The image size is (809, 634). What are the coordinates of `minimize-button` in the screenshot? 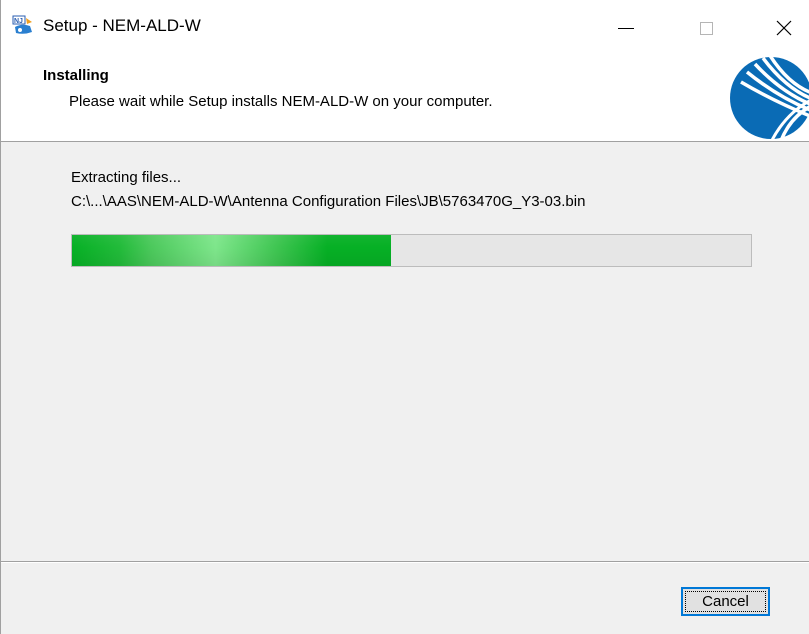 It's located at (626, 28).